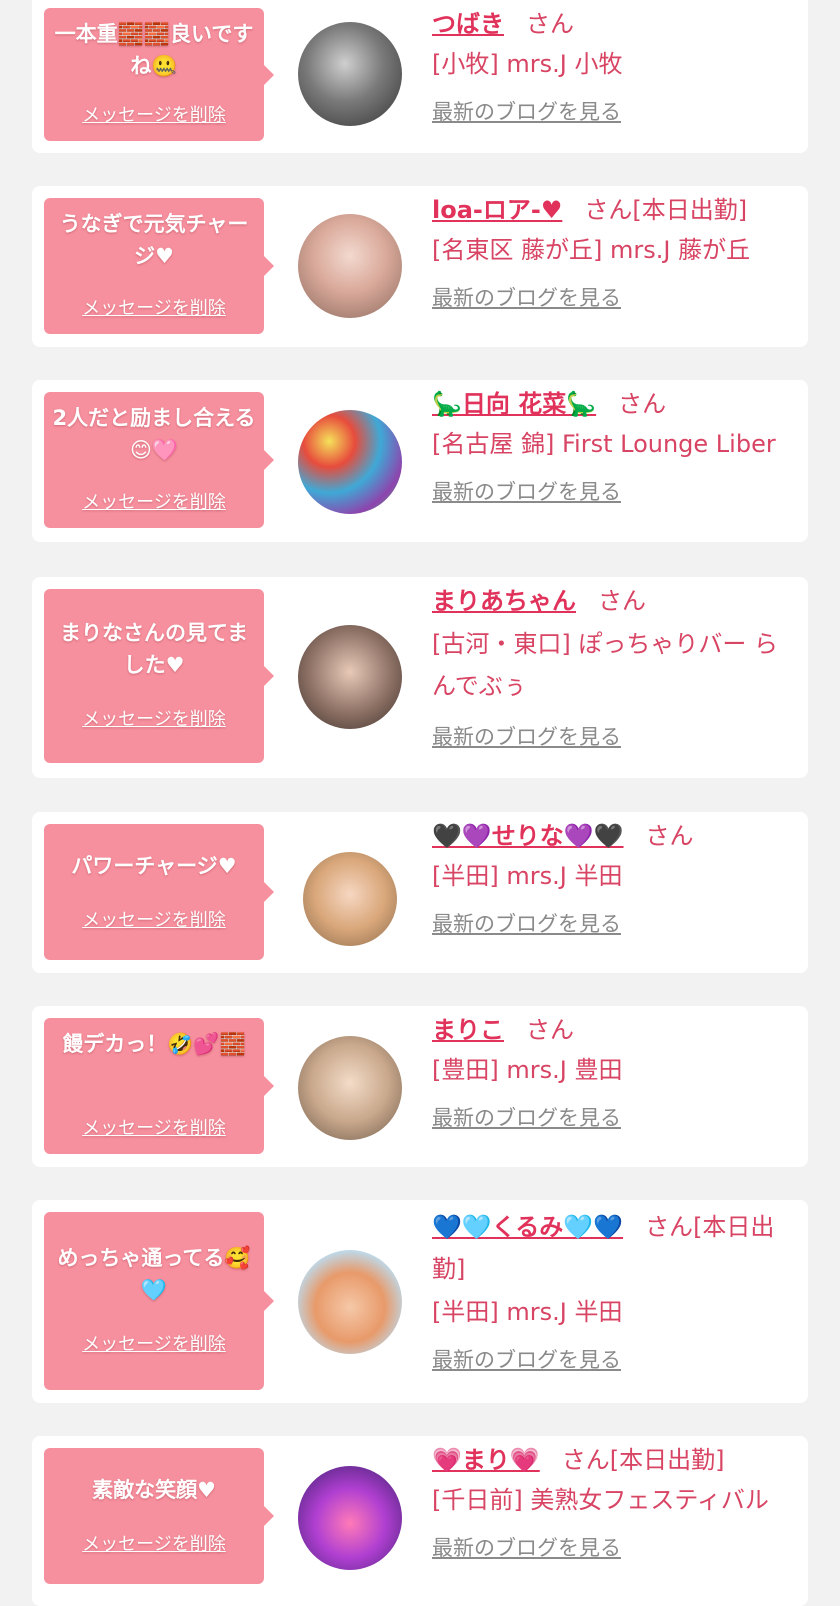 Image resolution: width=840 pixels, height=1606 pixels. I want to click on name-line: 🖤💜せりな💜🖤 さん, so click(614, 836).